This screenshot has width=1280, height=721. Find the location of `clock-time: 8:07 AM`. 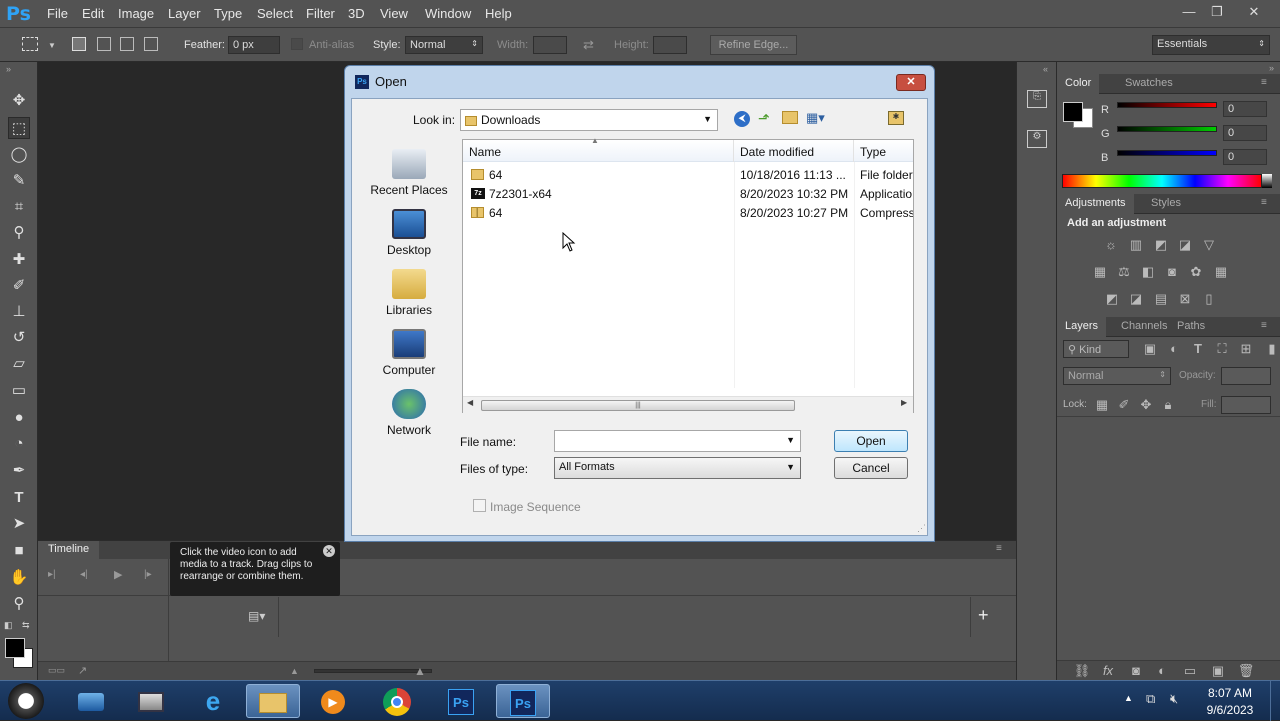

clock-time: 8:07 AM is located at coordinates (1230, 693).